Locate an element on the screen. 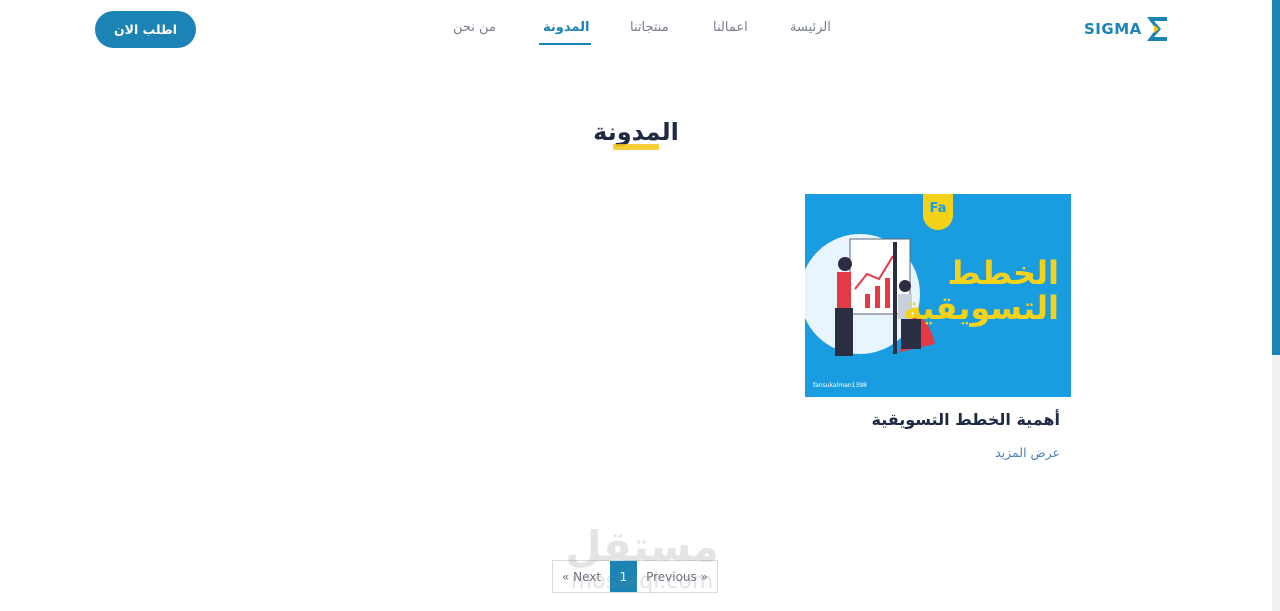 Image resolution: width=1280 pixels, height=611 pixels. nav-products: منتجاتنا is located at coordinates (649, 27).